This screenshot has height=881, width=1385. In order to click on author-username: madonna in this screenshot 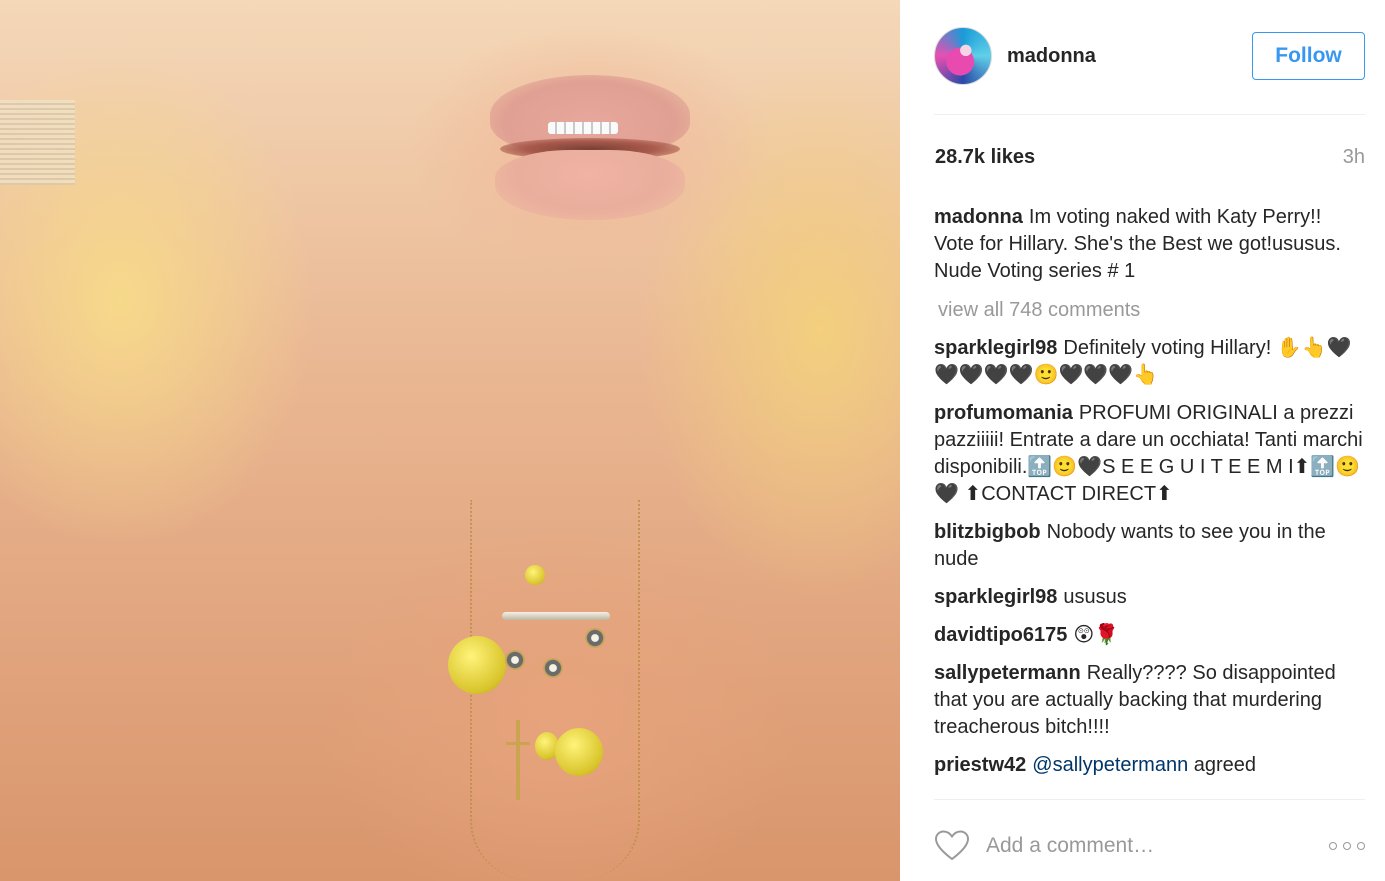, I will do `click(1051, 56)`.